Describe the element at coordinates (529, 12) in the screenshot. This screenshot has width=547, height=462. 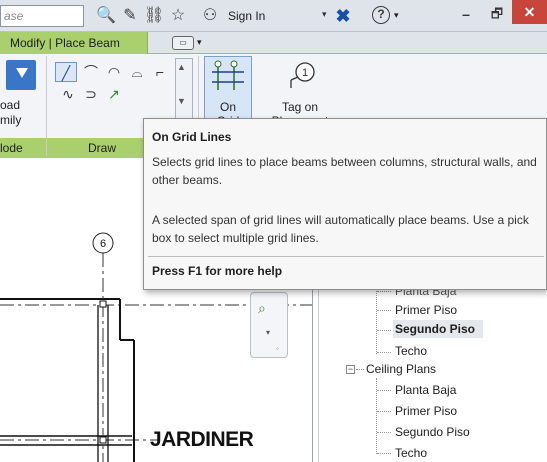
I see `close-button: ✕` at that location.